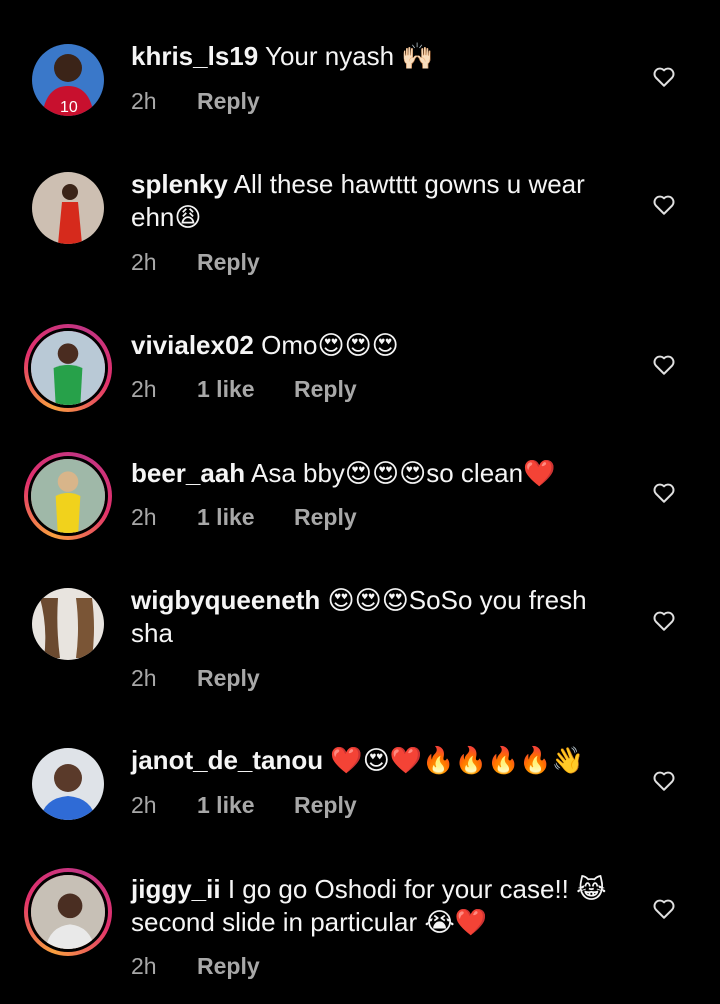 The image size is (720, 1004). Describe the element at coordinates (227, 760) in the screenshot. I see `comment-username: janot_de_tanou` at that location.